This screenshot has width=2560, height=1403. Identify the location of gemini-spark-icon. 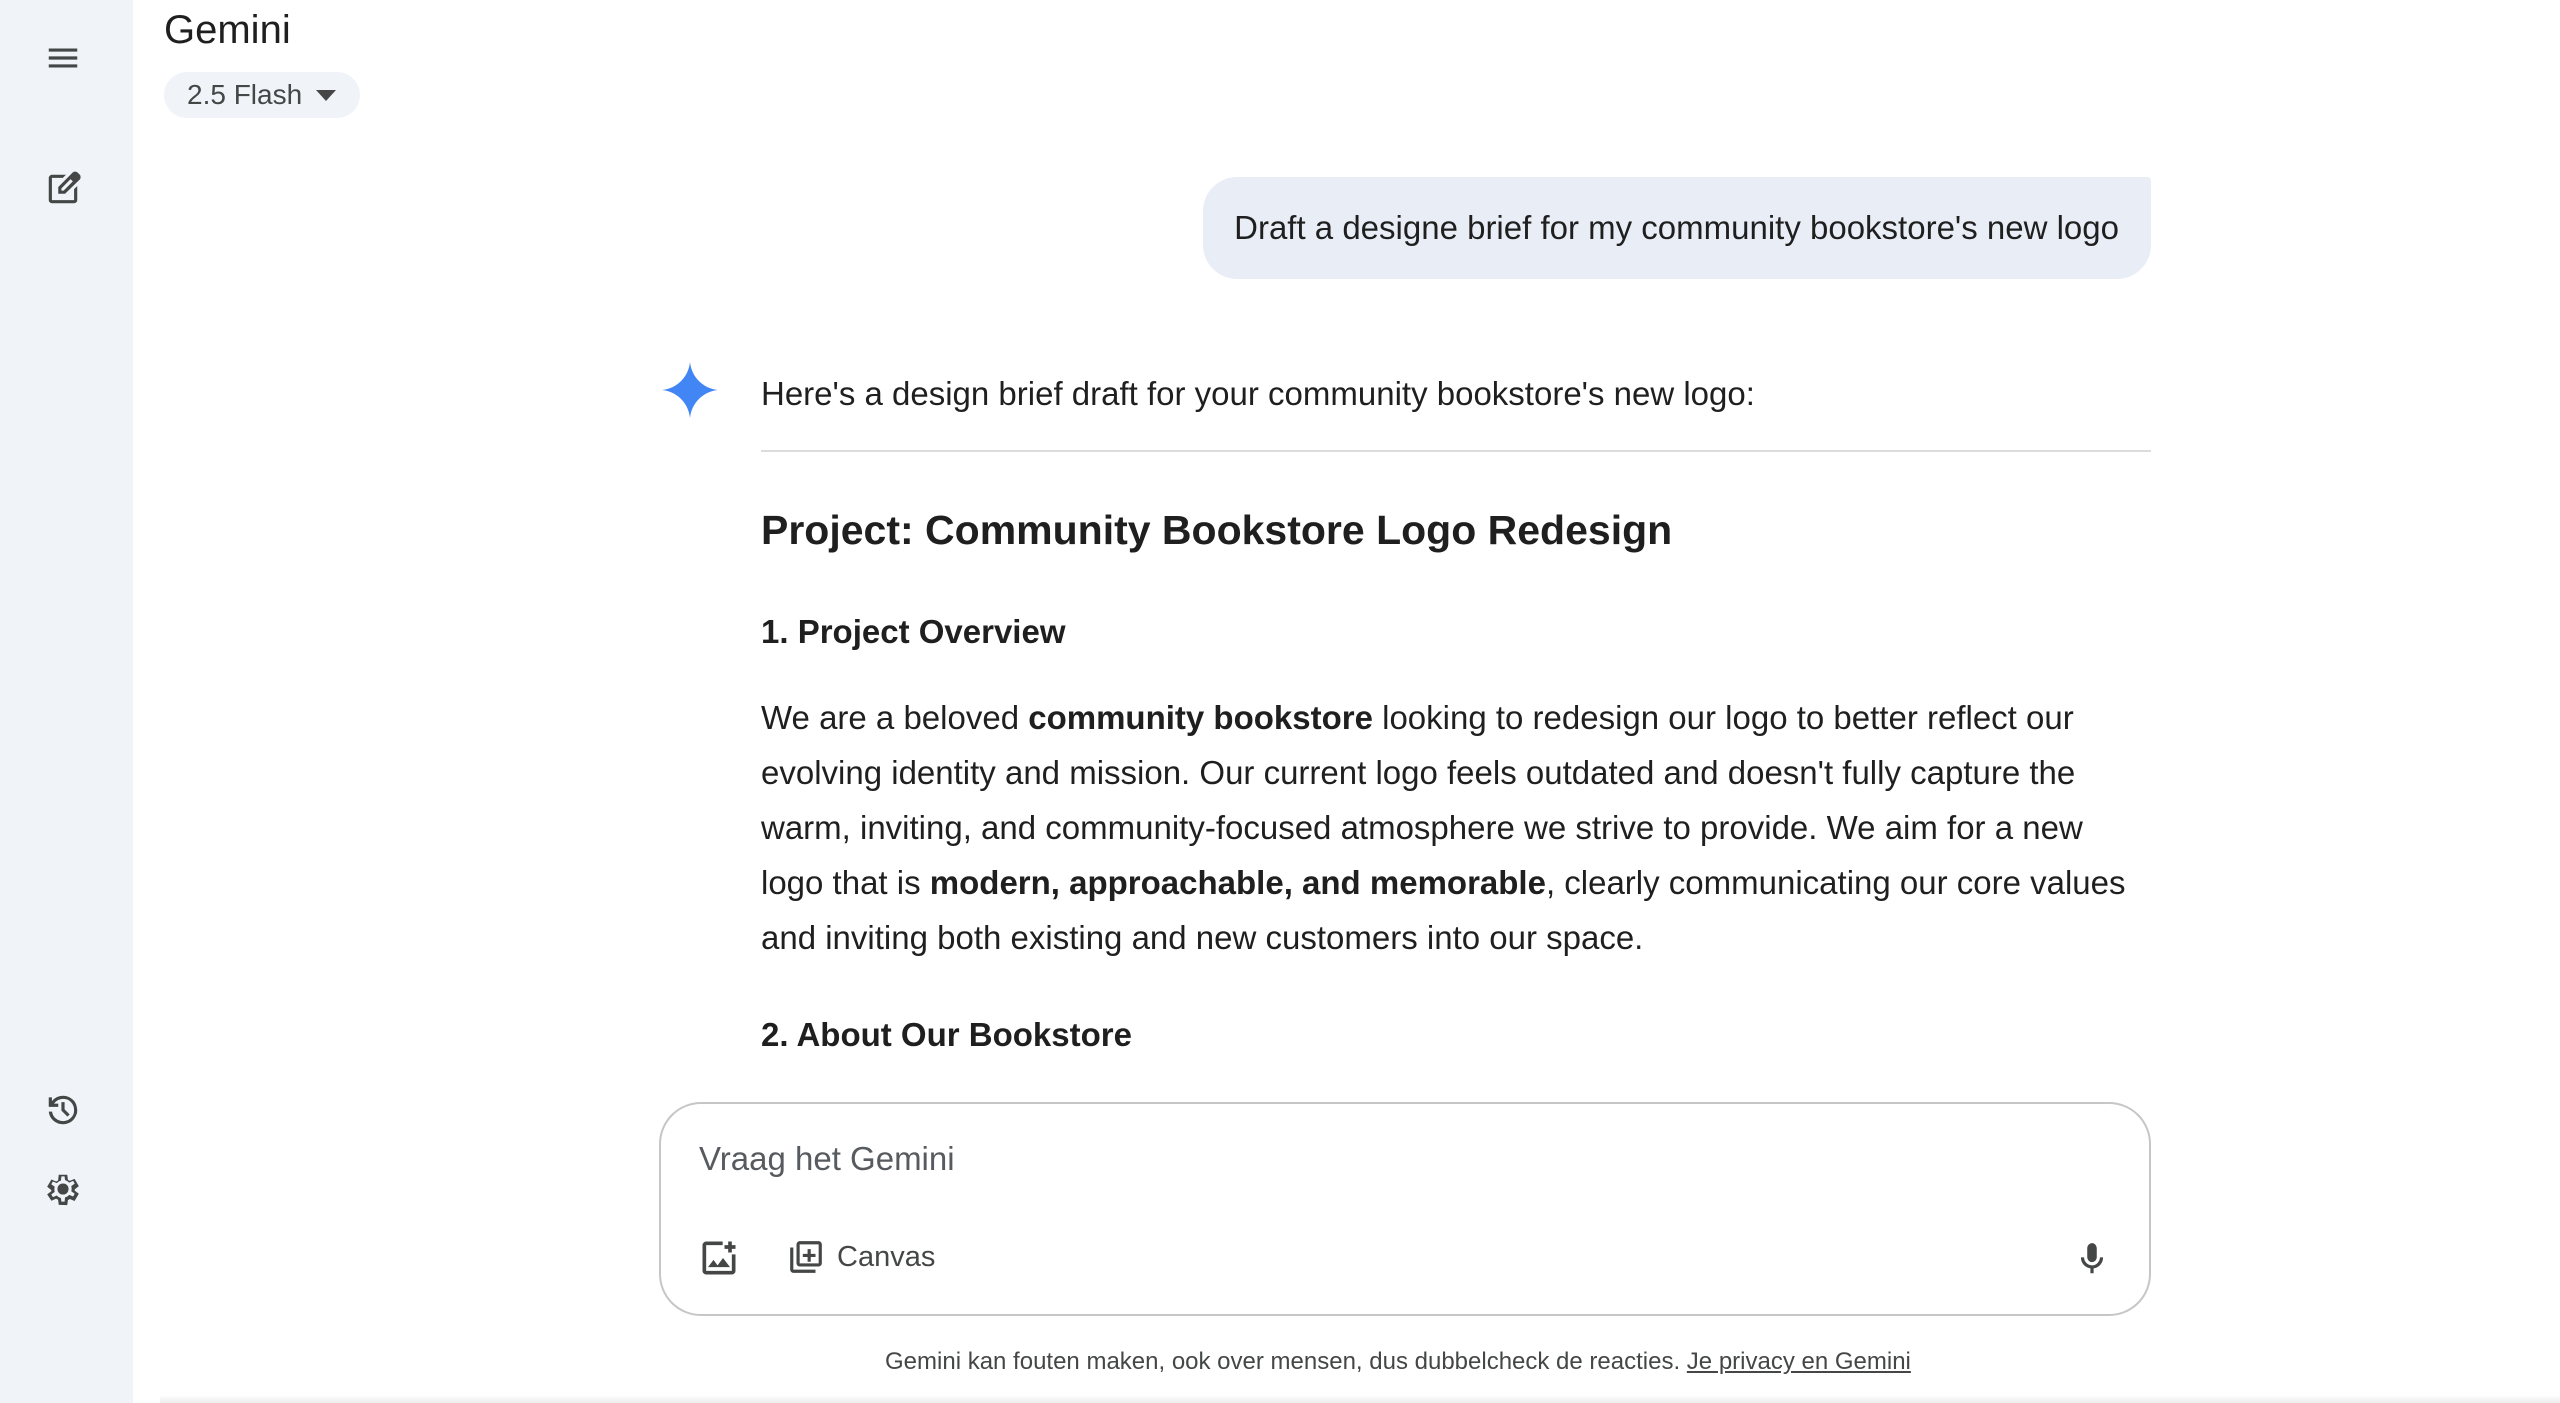
(690, 390).